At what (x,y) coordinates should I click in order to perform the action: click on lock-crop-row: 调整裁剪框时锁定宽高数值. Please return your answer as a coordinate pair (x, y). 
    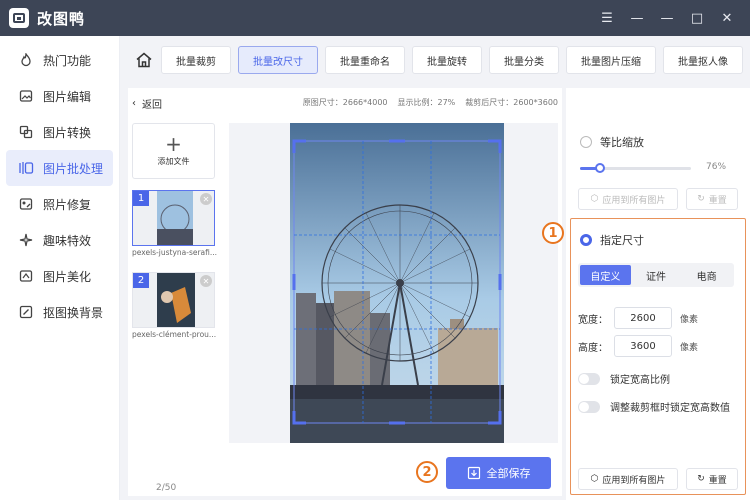
    Looking at the image, I should click on (654, 406).